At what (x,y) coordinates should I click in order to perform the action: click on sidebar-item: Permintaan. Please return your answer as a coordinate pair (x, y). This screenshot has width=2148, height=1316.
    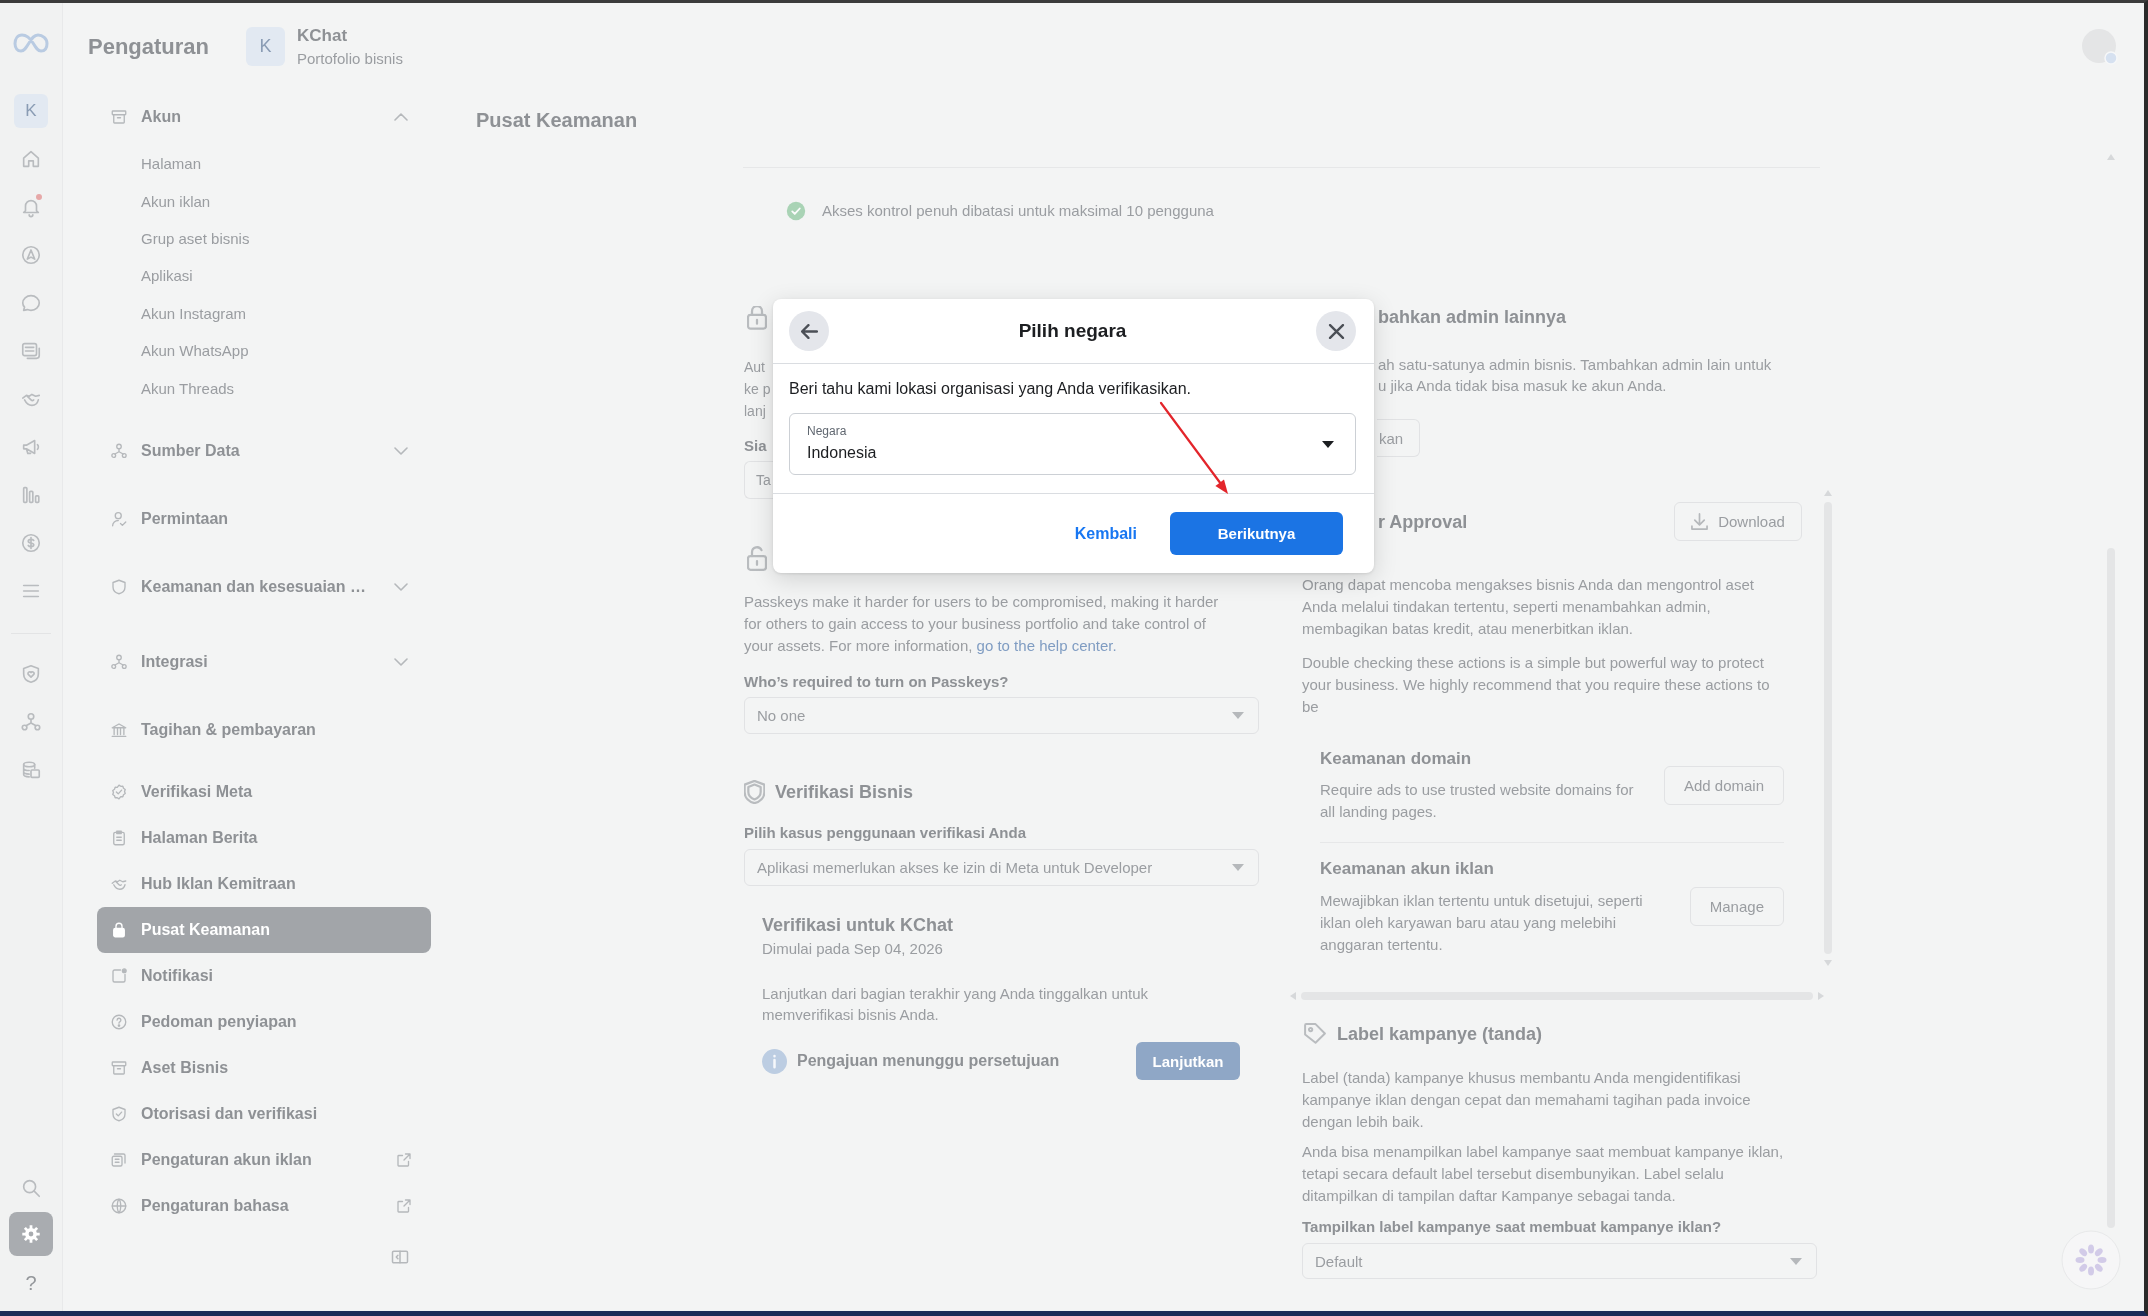
    Looking at the image, I should click on (264, 518).